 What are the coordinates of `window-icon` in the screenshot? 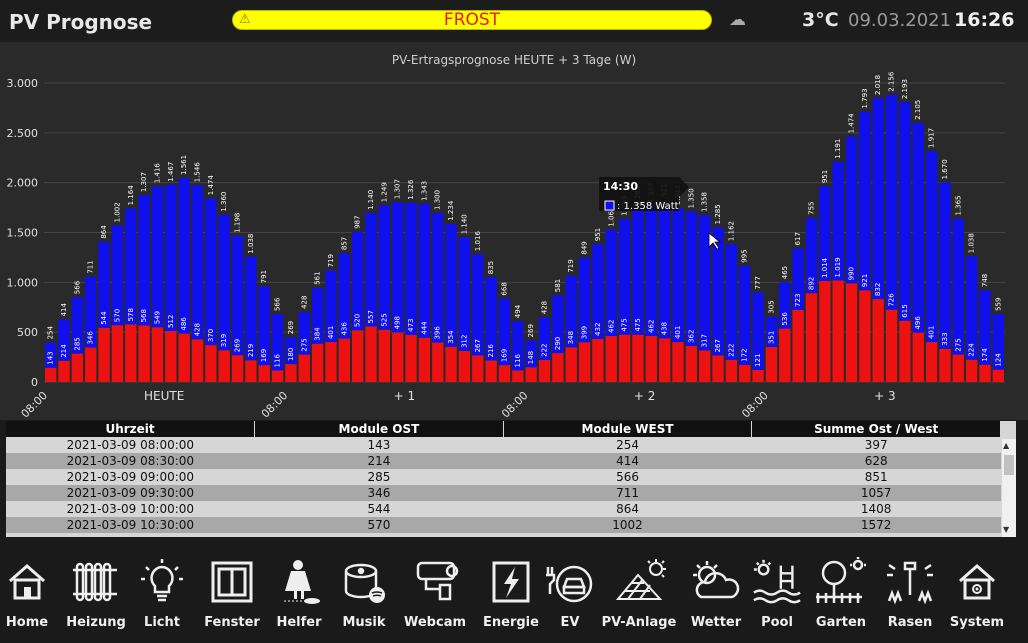 It's located at (232, 582).